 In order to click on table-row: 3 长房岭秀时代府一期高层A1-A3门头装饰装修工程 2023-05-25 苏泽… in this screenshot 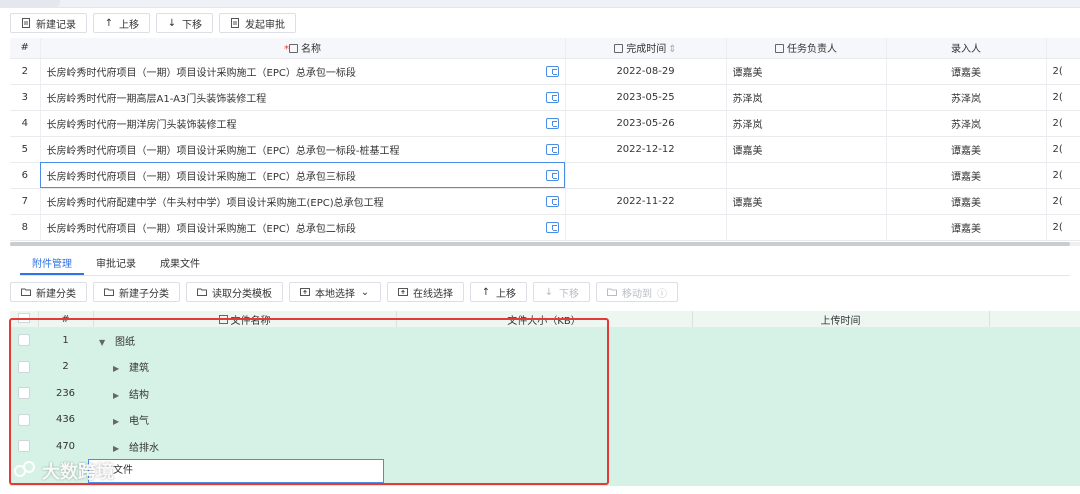, I will do `click(545, 97)`.